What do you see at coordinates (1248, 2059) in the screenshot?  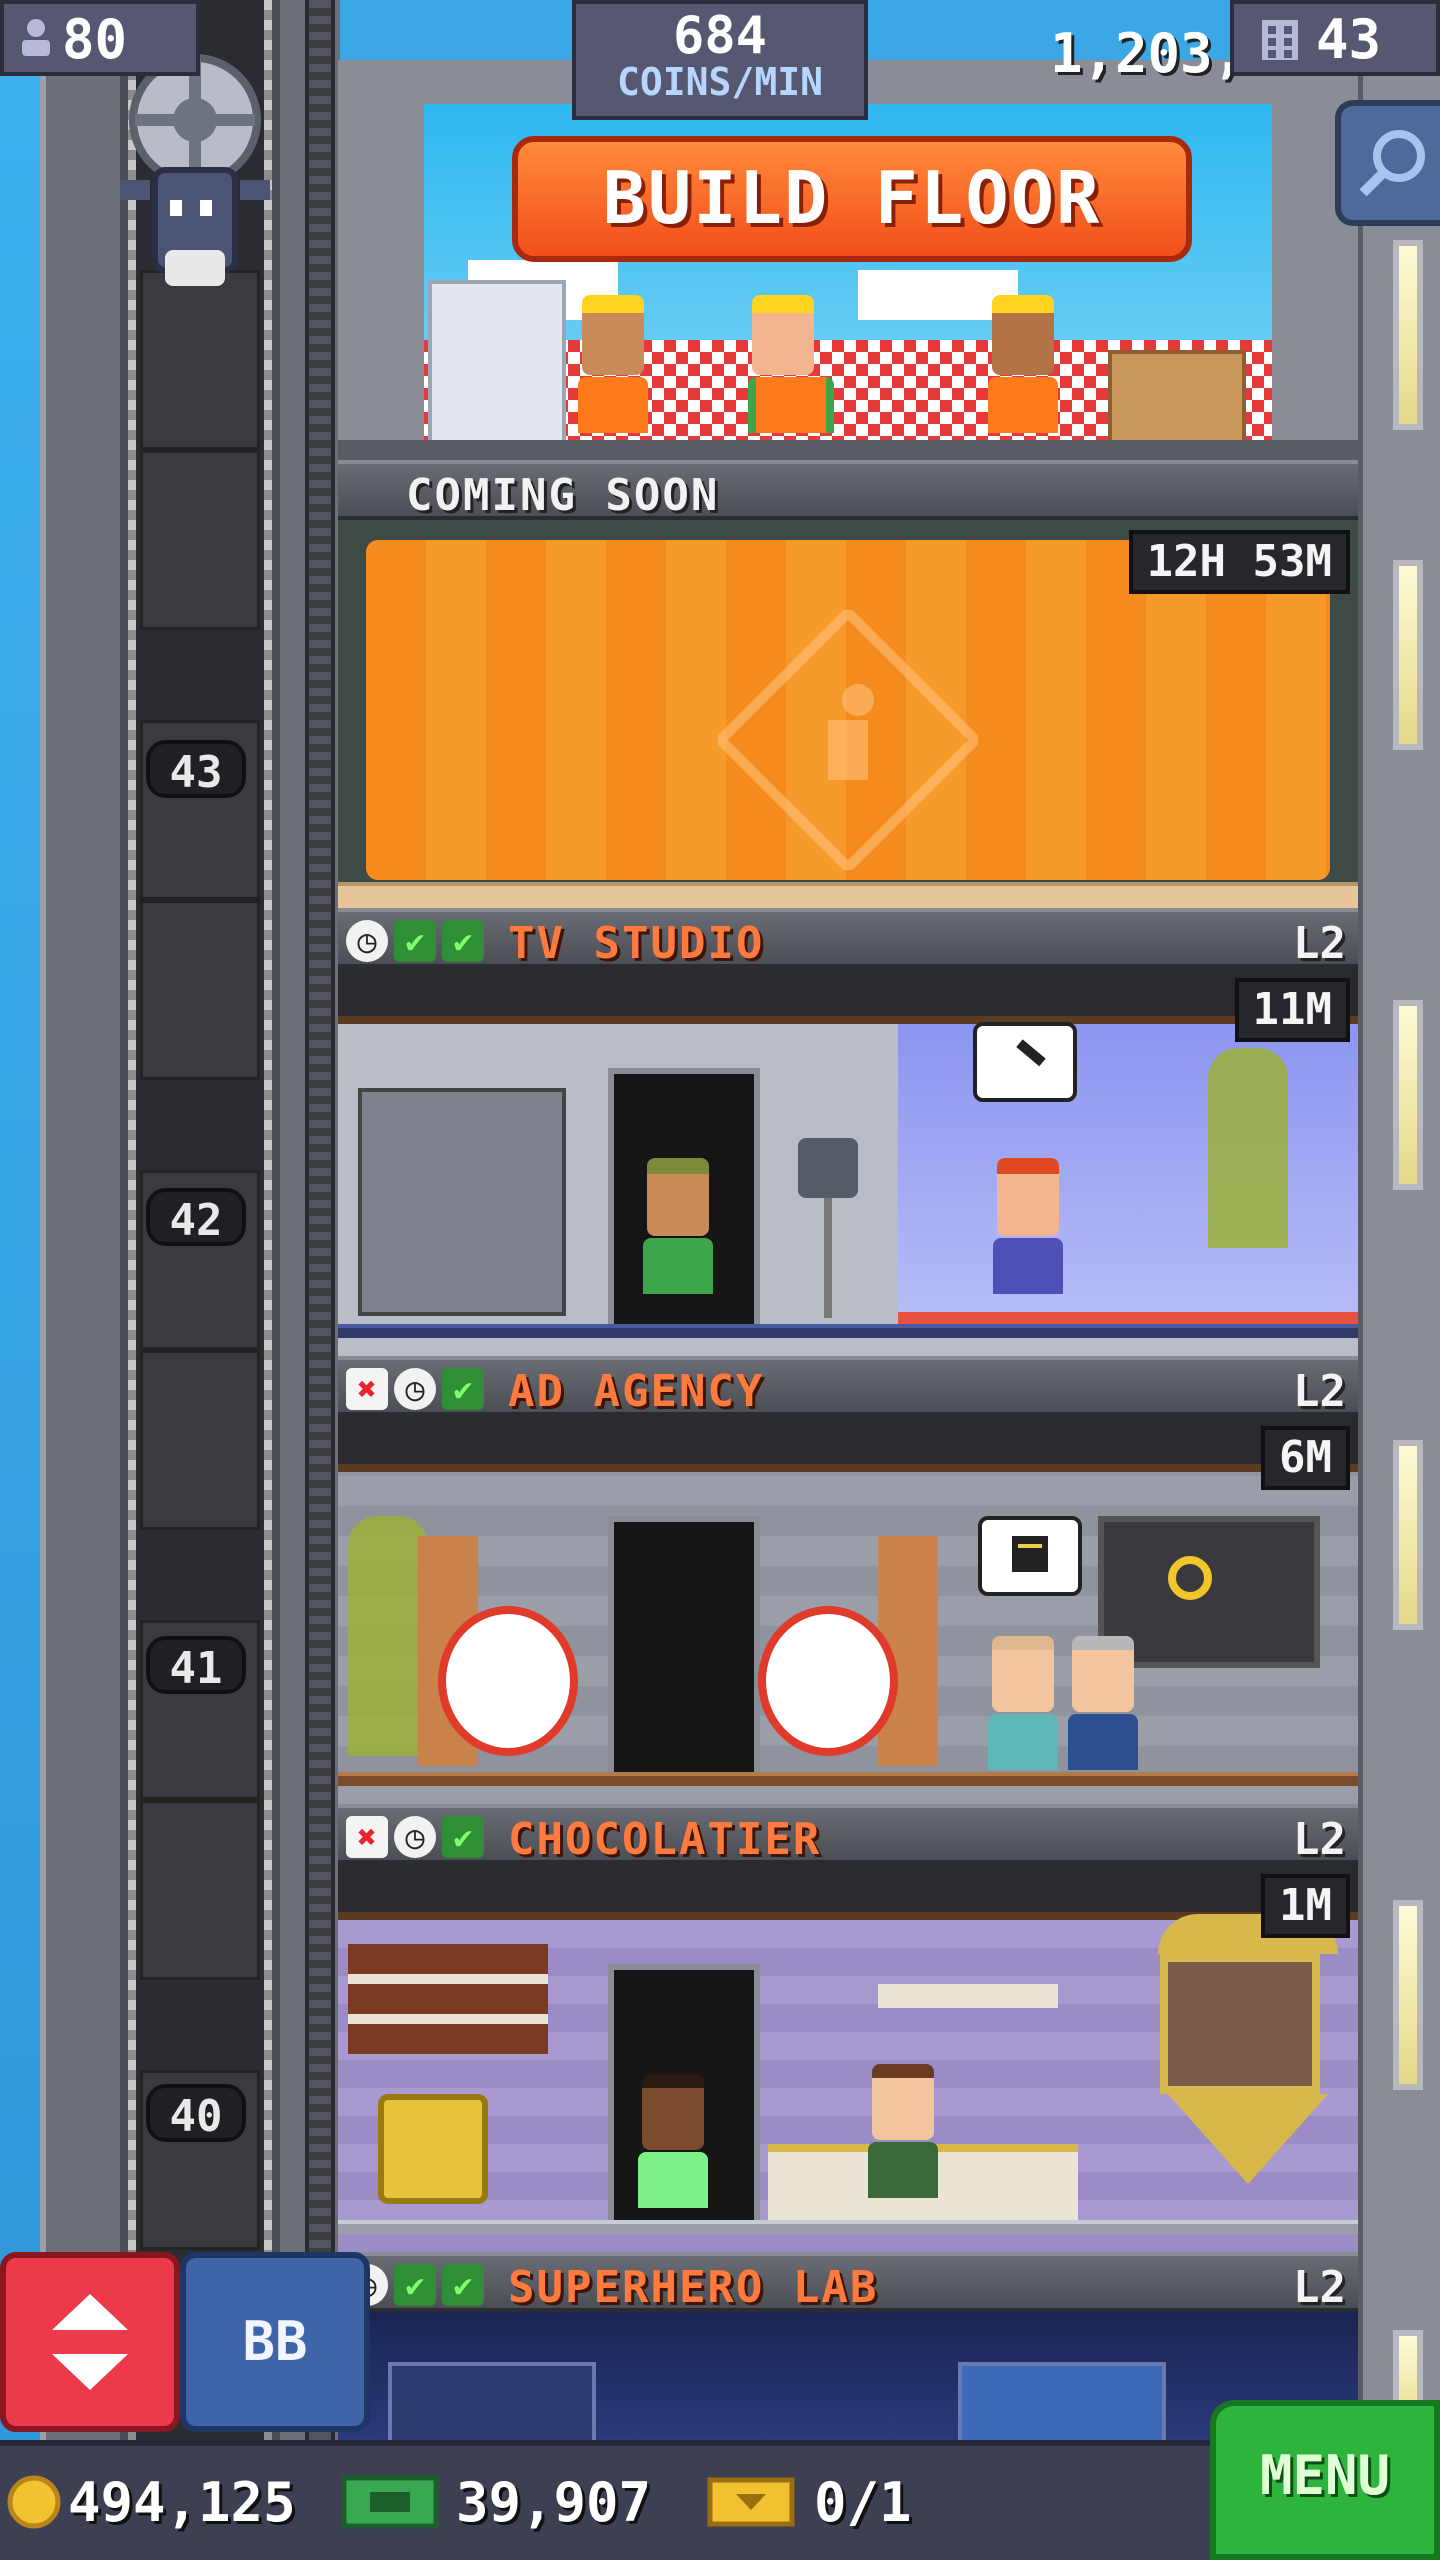 I see `chocolate-machine` at bounding box center [1248, 2059].